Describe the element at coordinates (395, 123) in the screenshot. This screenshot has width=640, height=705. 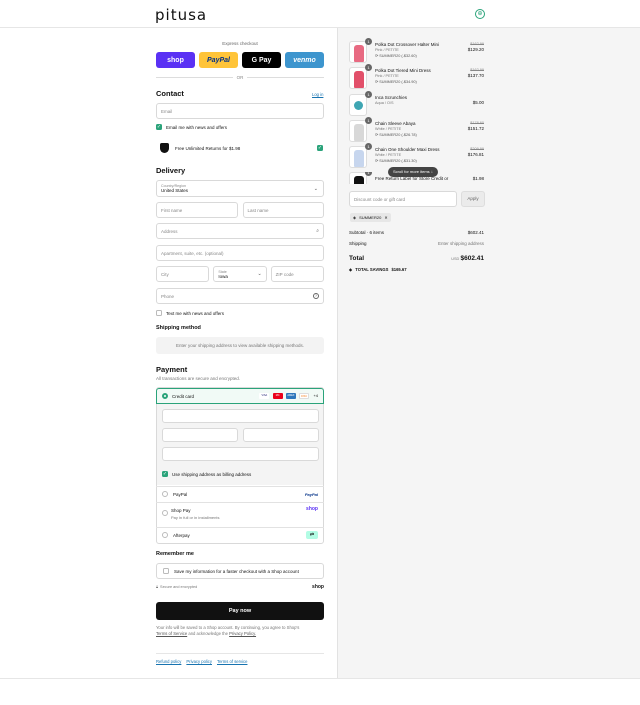
I see `product-name: Chain Sleeve Abaya` at that location.